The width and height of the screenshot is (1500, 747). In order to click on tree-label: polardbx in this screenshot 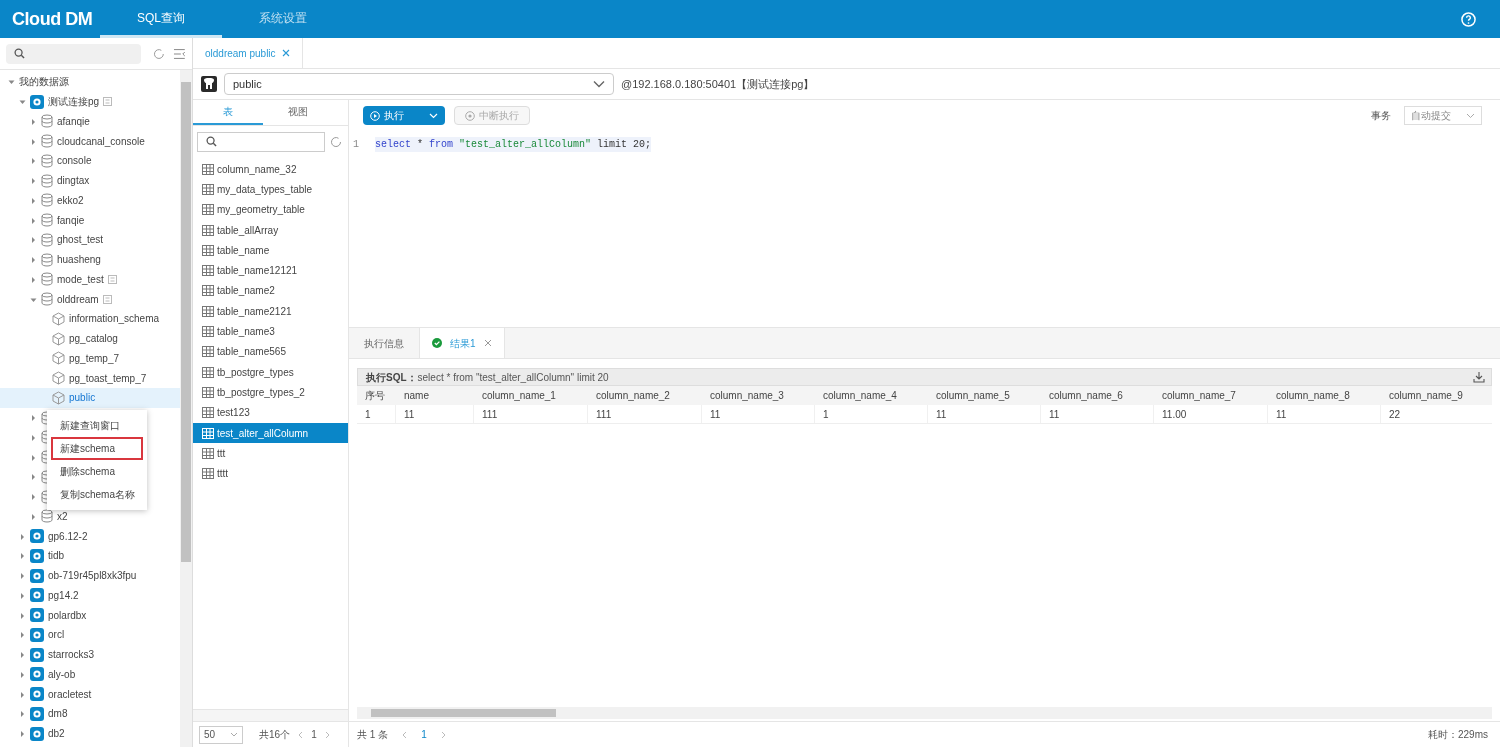, I will do `click(67, 615)`.